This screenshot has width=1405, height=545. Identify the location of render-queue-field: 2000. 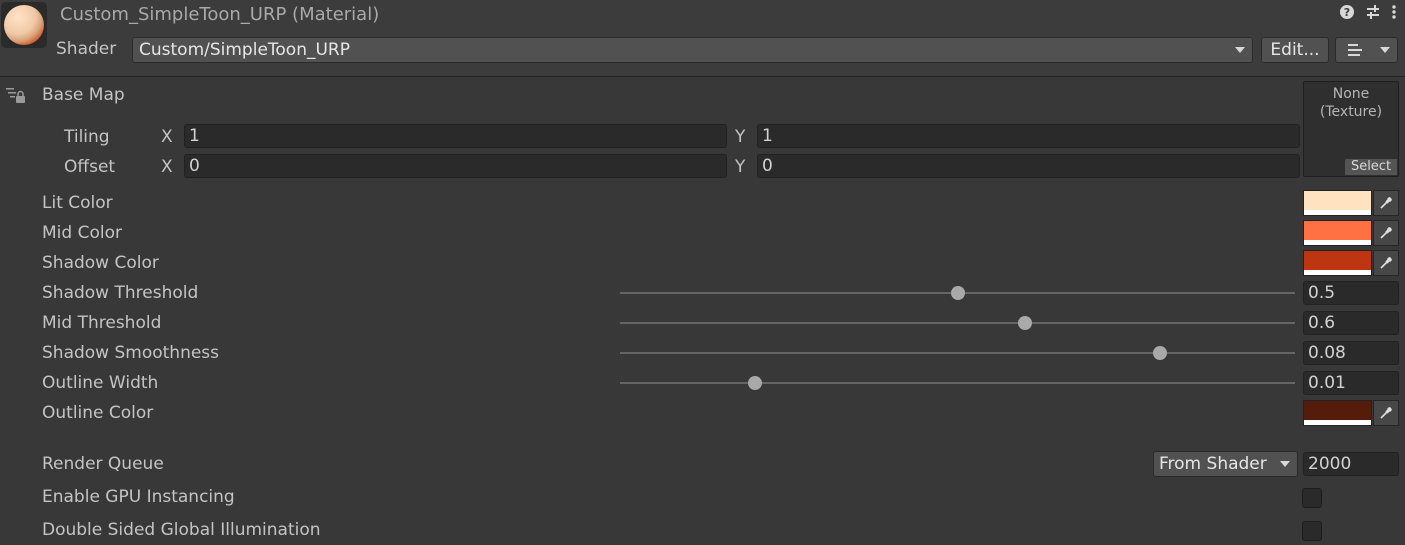
(1351, 464).